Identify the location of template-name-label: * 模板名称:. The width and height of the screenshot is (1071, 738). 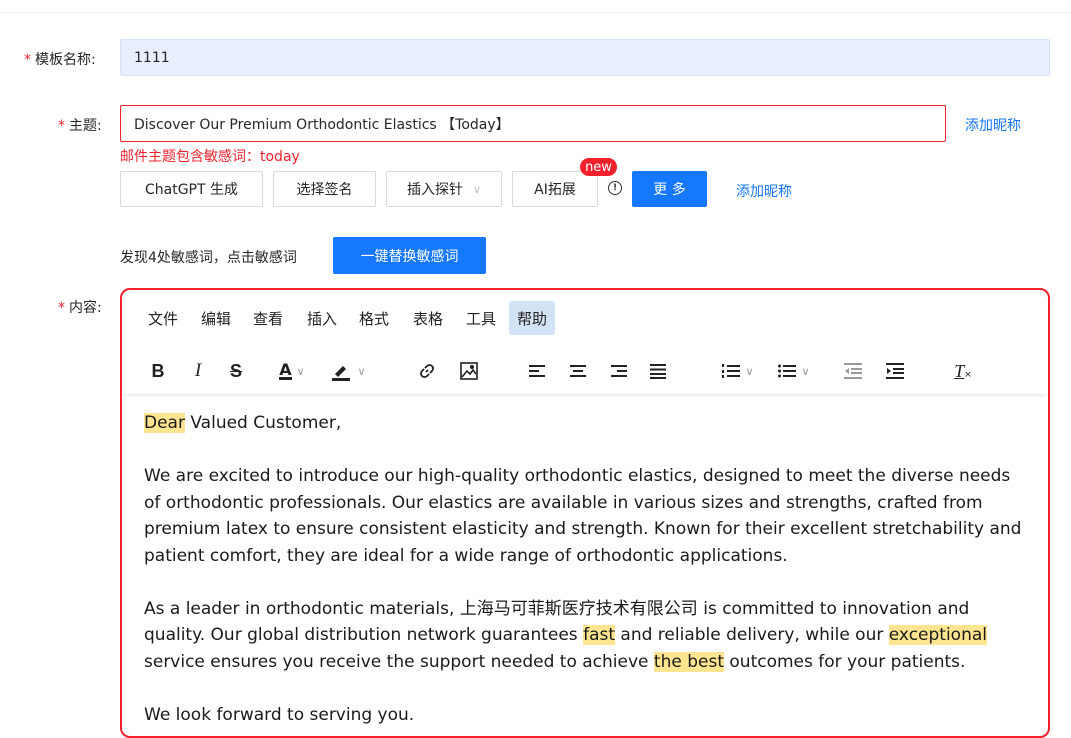
(60, 59).